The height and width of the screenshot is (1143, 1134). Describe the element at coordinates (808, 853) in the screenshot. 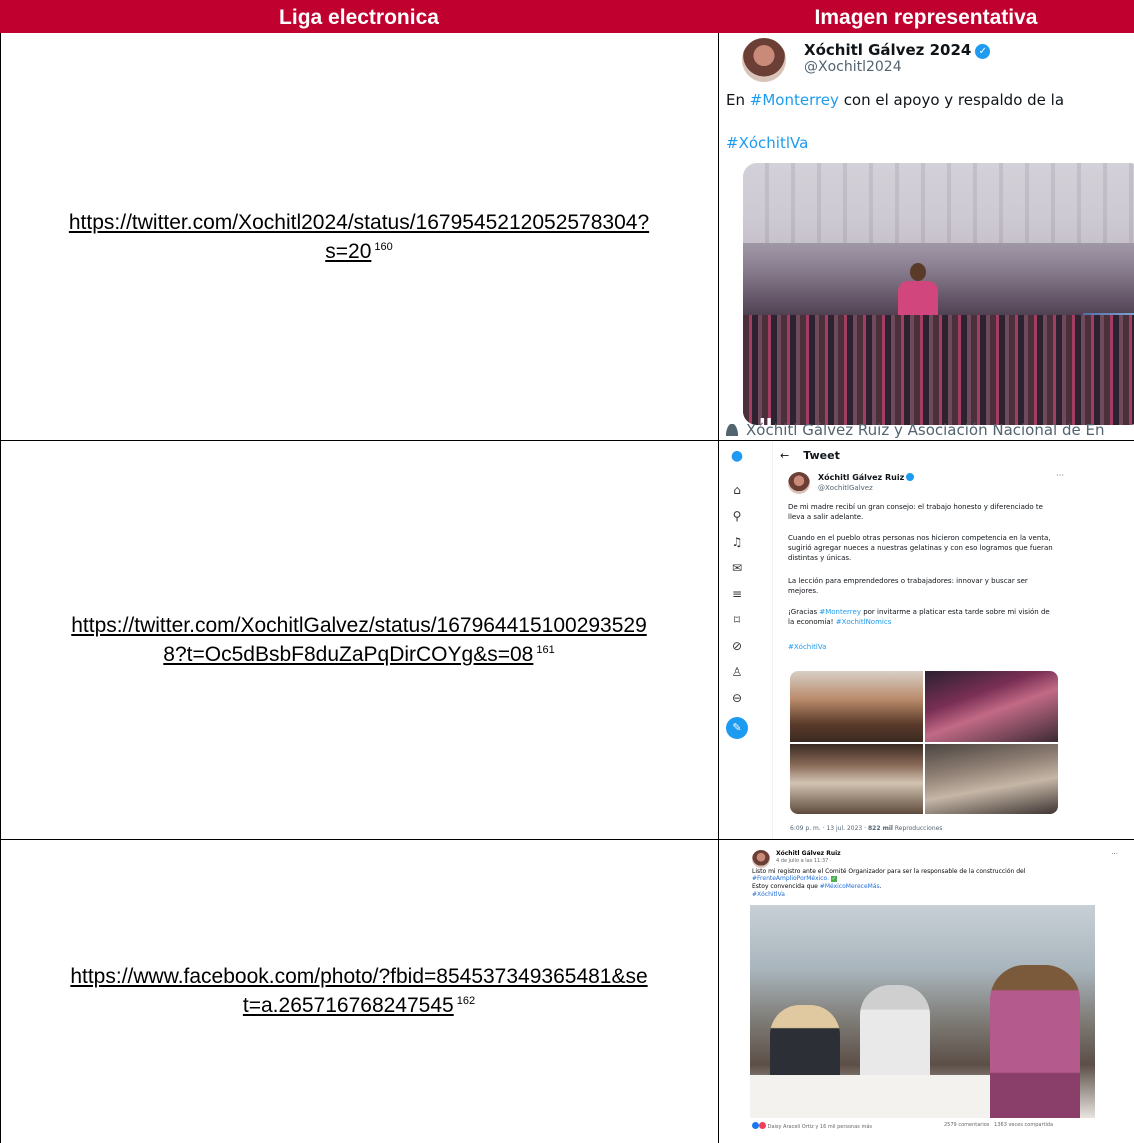

I see `post-author-name: Xóchitl Gálvez Ruiz` at that location.